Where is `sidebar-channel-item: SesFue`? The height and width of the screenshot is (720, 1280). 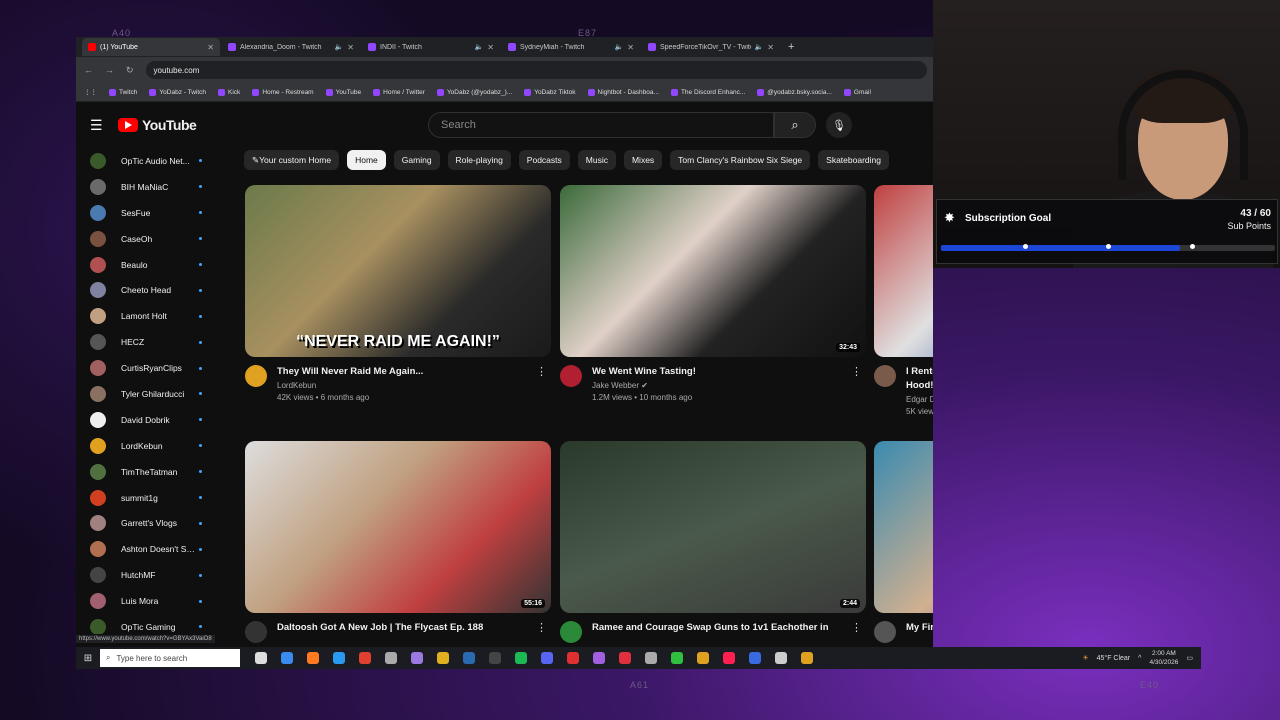 sidebar-channel-item: SesFue is located at coordinates (151, 213).